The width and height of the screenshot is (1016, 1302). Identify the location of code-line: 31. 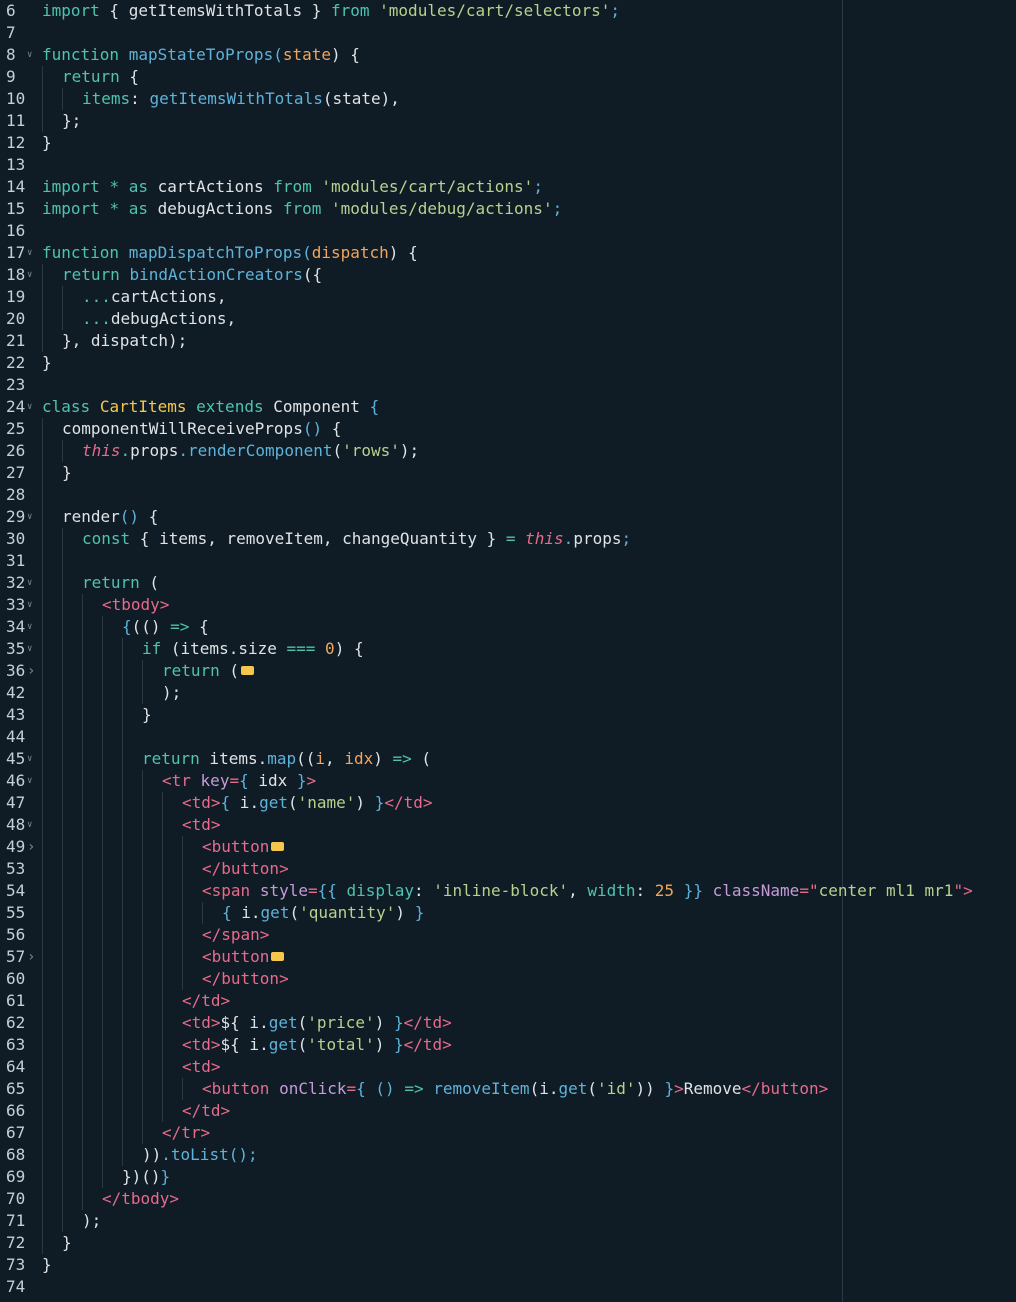
(508, 561).